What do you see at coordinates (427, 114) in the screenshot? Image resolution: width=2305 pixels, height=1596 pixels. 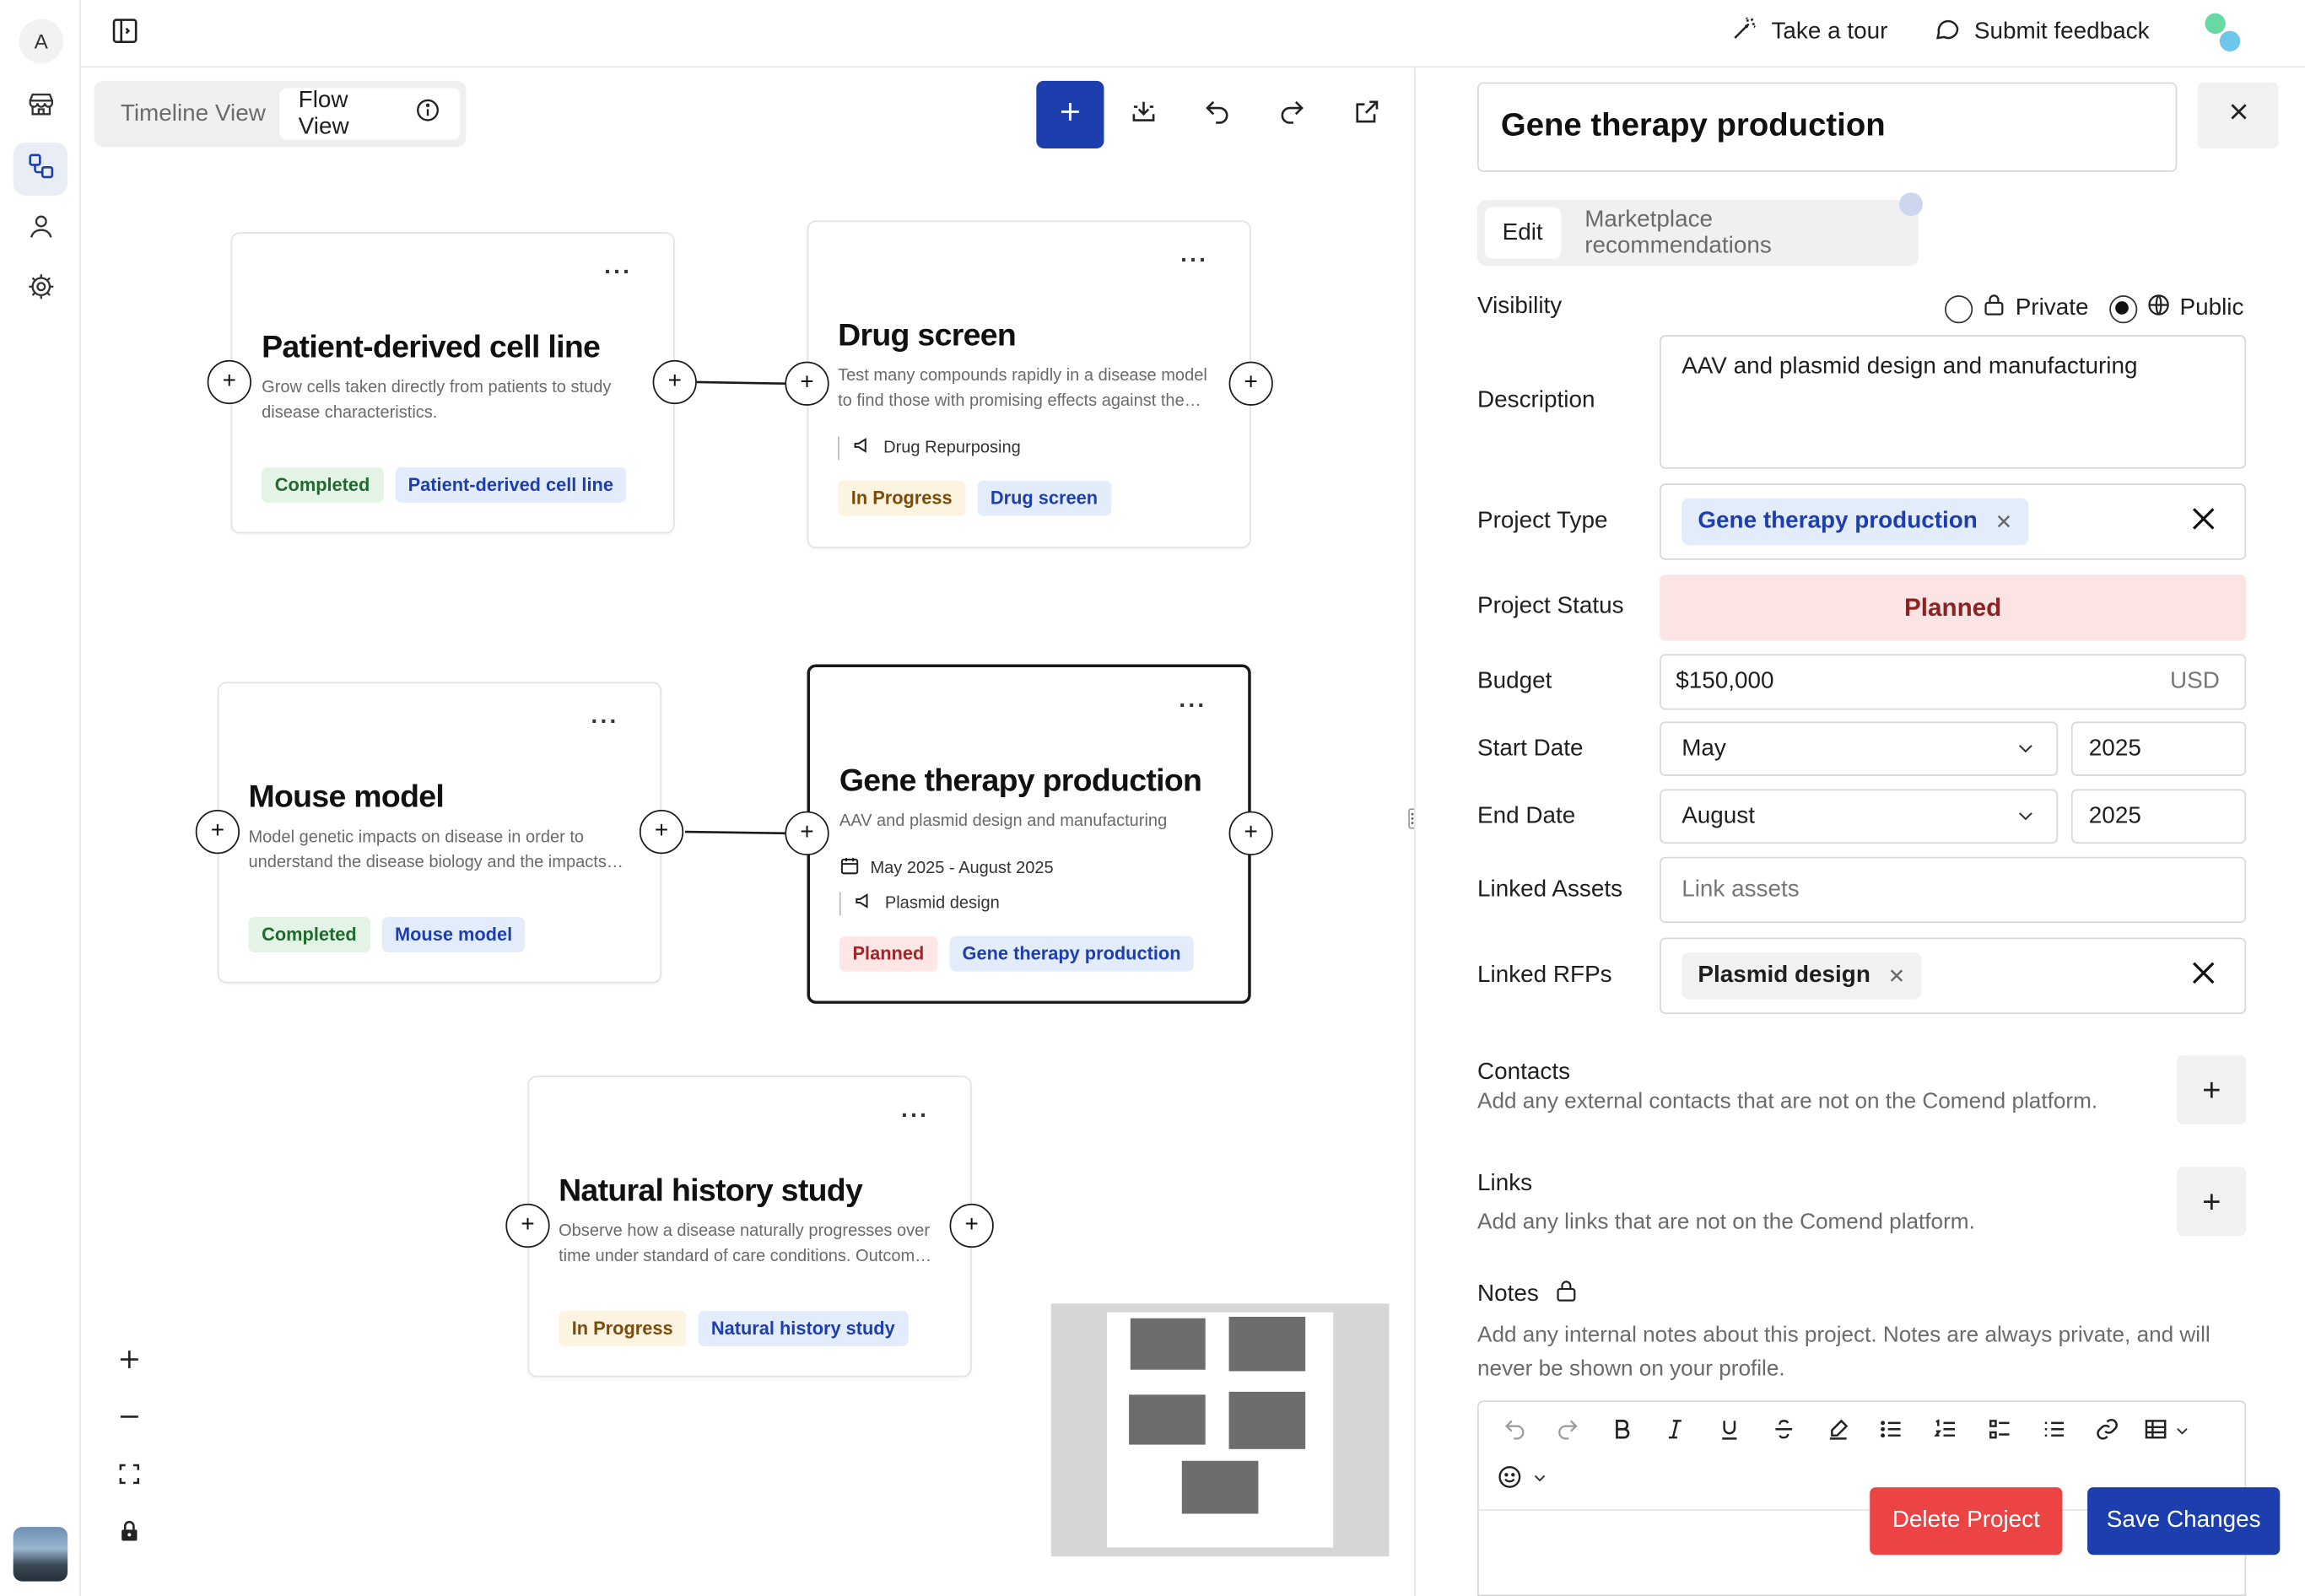 I see `info-icon` at bounding box center [427, 114].